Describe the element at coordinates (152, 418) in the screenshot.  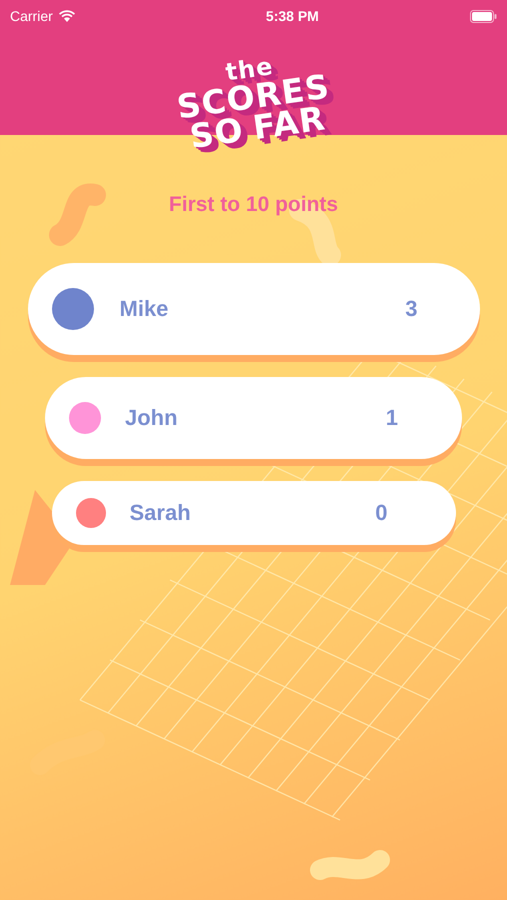
I see `player-name: John` at that location.